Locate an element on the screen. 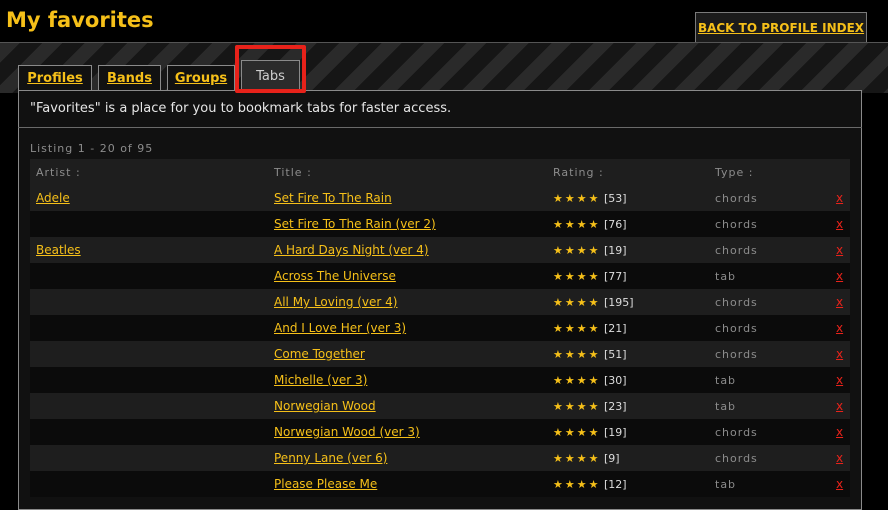 This screenshot has width=888, height=510. table-header: Artist : Title : Rating : Type : is located at coordinates (440, 172).